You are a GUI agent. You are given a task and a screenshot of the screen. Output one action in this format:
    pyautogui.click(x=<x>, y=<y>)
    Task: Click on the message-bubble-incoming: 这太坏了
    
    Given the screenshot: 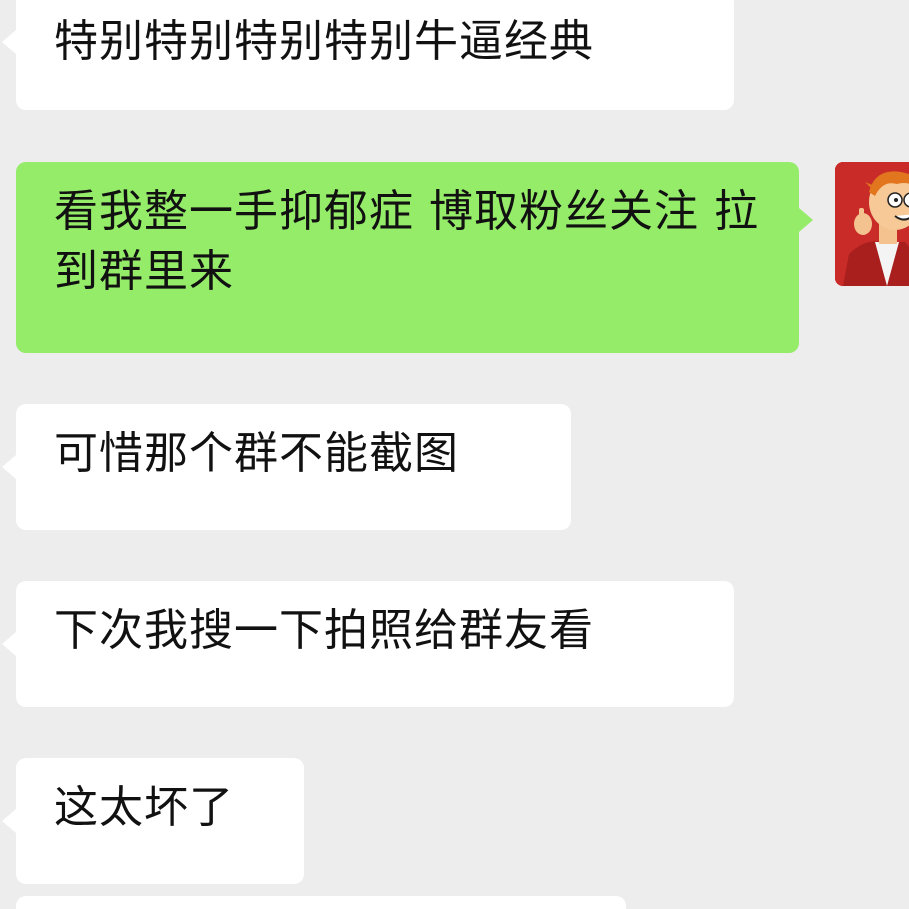 What is the action you would take?
    pyautogui.click(x=160, y=821)
    